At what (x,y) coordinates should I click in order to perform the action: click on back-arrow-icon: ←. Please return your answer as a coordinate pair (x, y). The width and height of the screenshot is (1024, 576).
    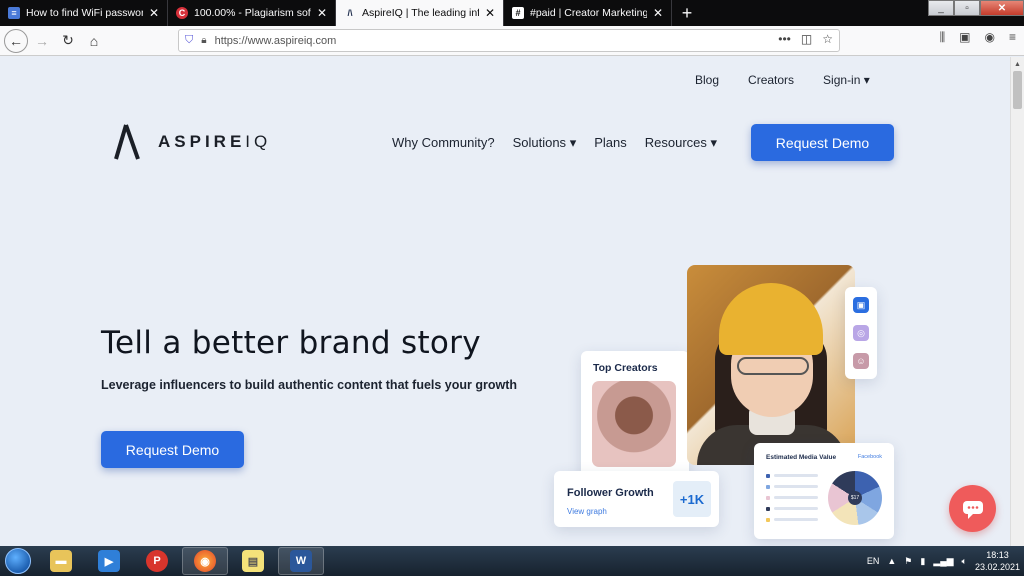
    Looking at the image, I should click on (16, 40).